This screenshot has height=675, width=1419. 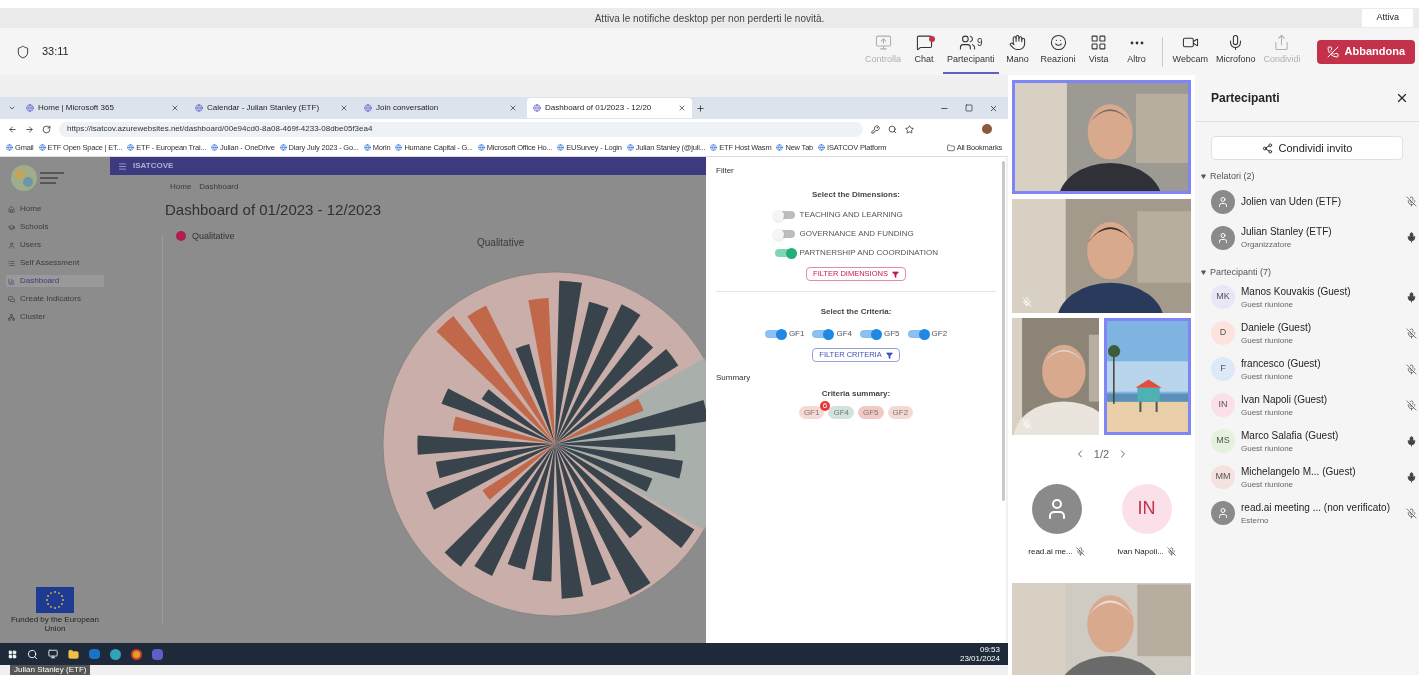 I want to click on chart-title: Qualitative, so click(x=501, y=243).